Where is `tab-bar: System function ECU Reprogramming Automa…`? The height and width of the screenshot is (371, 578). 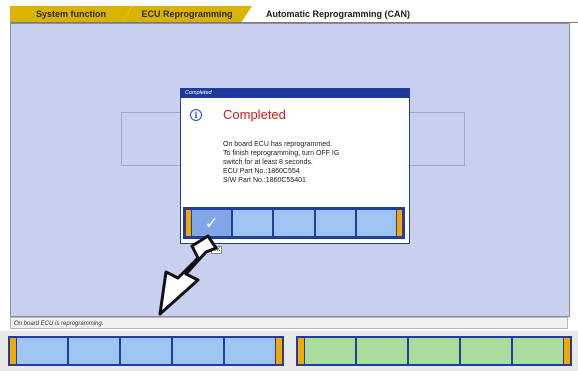 tab-bar: System function ECU Reprogramming Automa… is located at coordinates (294, 14).